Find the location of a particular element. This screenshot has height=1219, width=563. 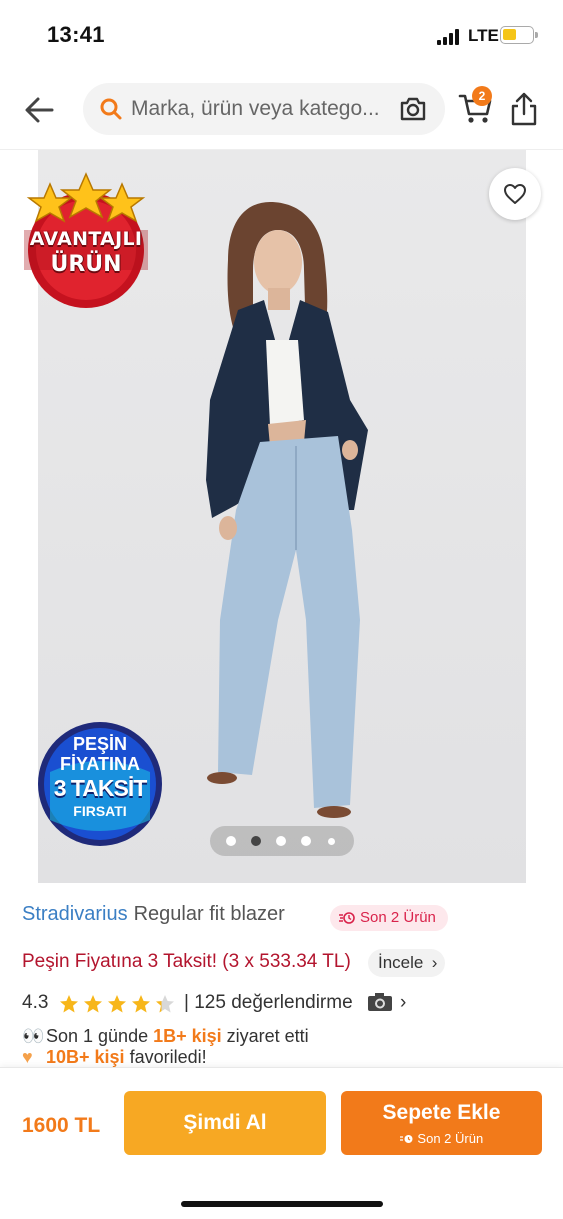

share-icon is located at coordinates (524, 109).